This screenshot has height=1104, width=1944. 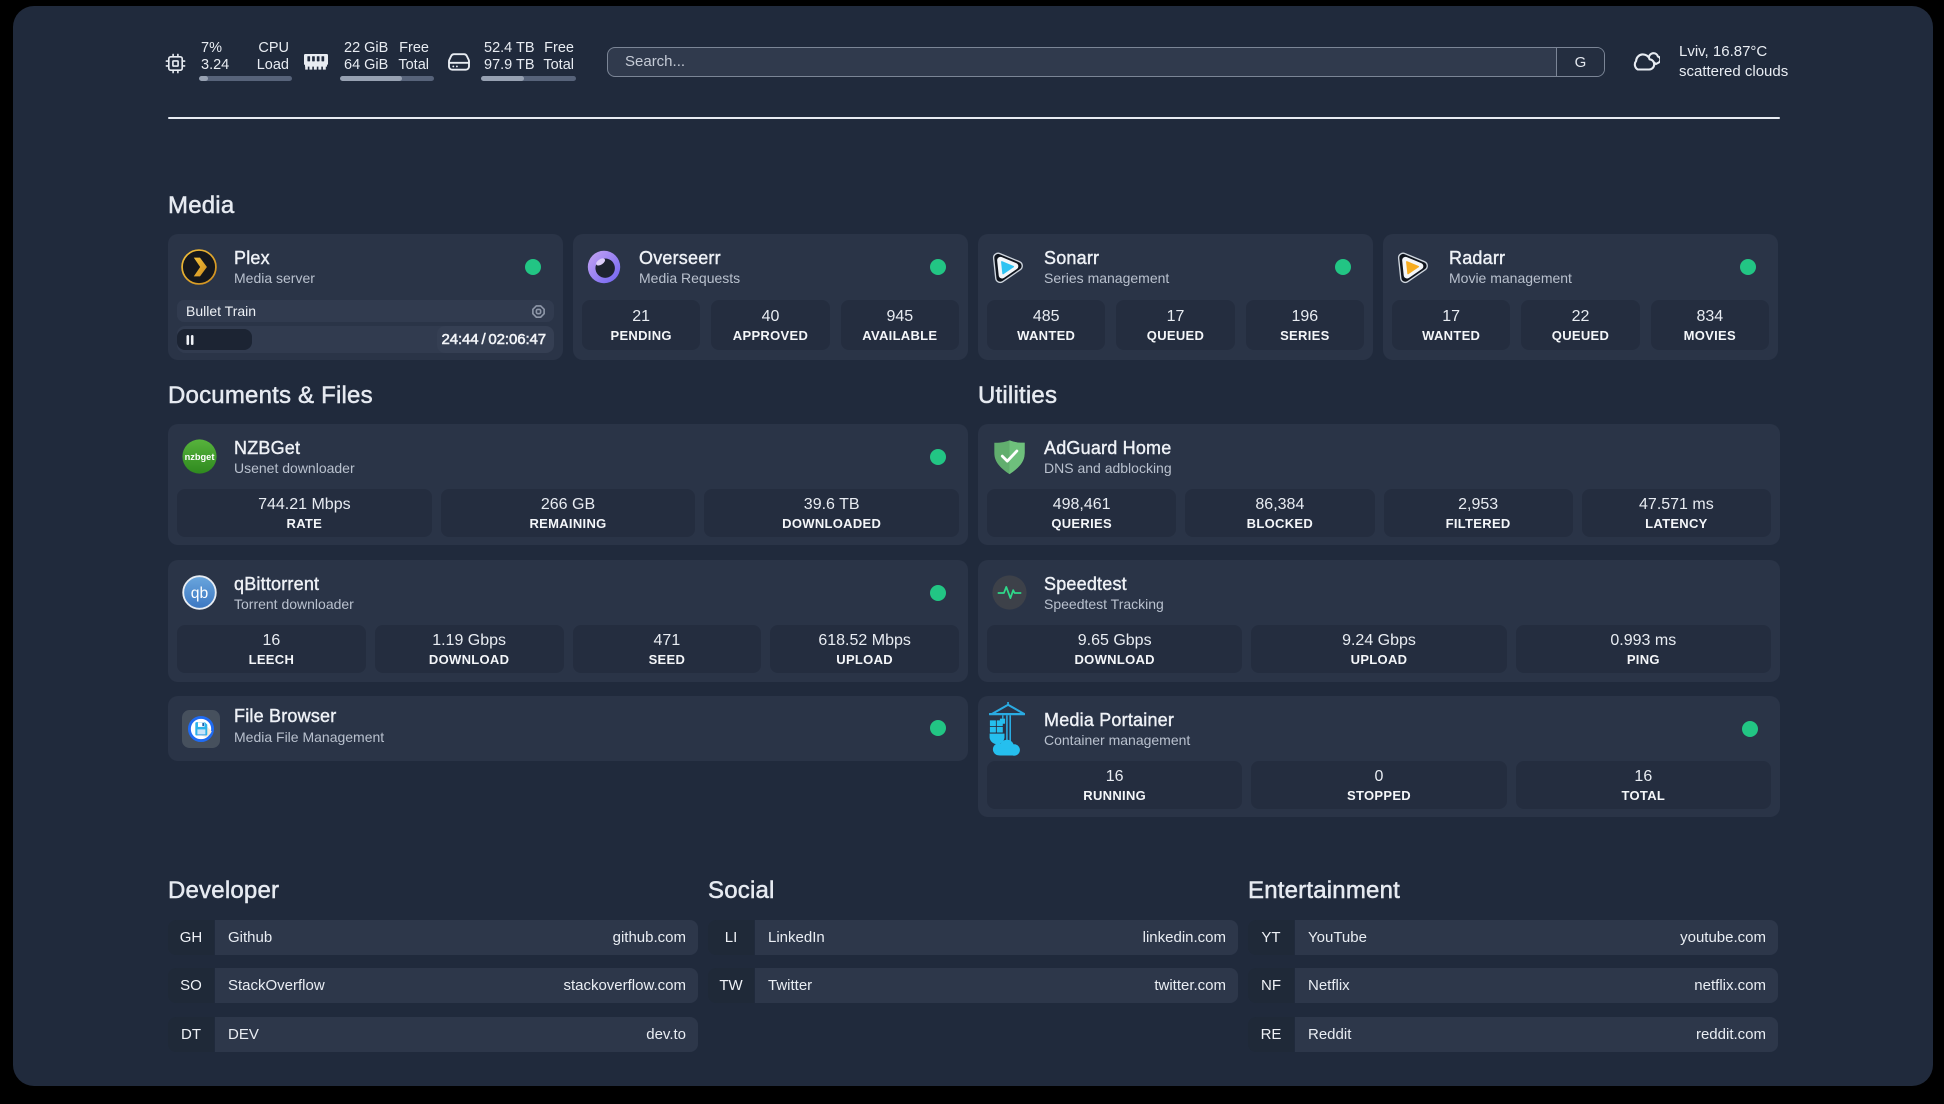 I want to click on svg-text: qb, so click(x=200, y=593).